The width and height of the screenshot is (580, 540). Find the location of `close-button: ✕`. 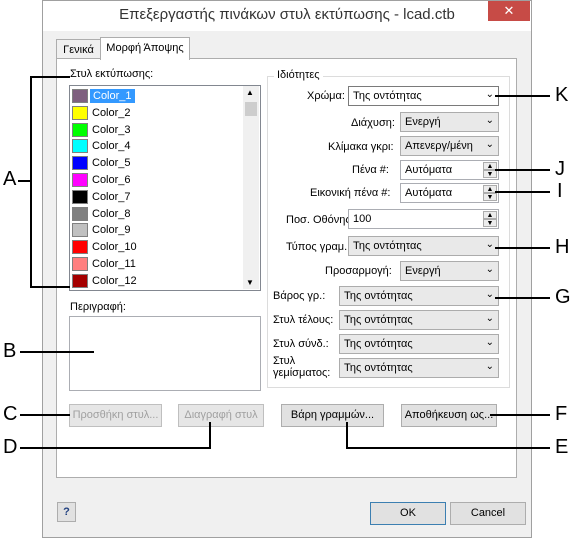

close-button: ✕ is located at coordinates (509, 11).